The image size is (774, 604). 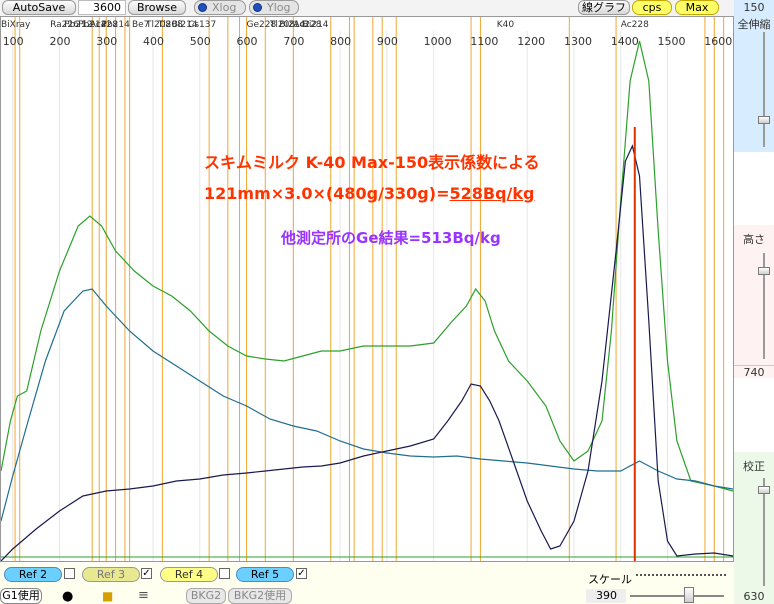 What do you see at coordinates (754, 596) in the screenshot?
I see `calibration-value: 630` at bounding box center [754, 596].